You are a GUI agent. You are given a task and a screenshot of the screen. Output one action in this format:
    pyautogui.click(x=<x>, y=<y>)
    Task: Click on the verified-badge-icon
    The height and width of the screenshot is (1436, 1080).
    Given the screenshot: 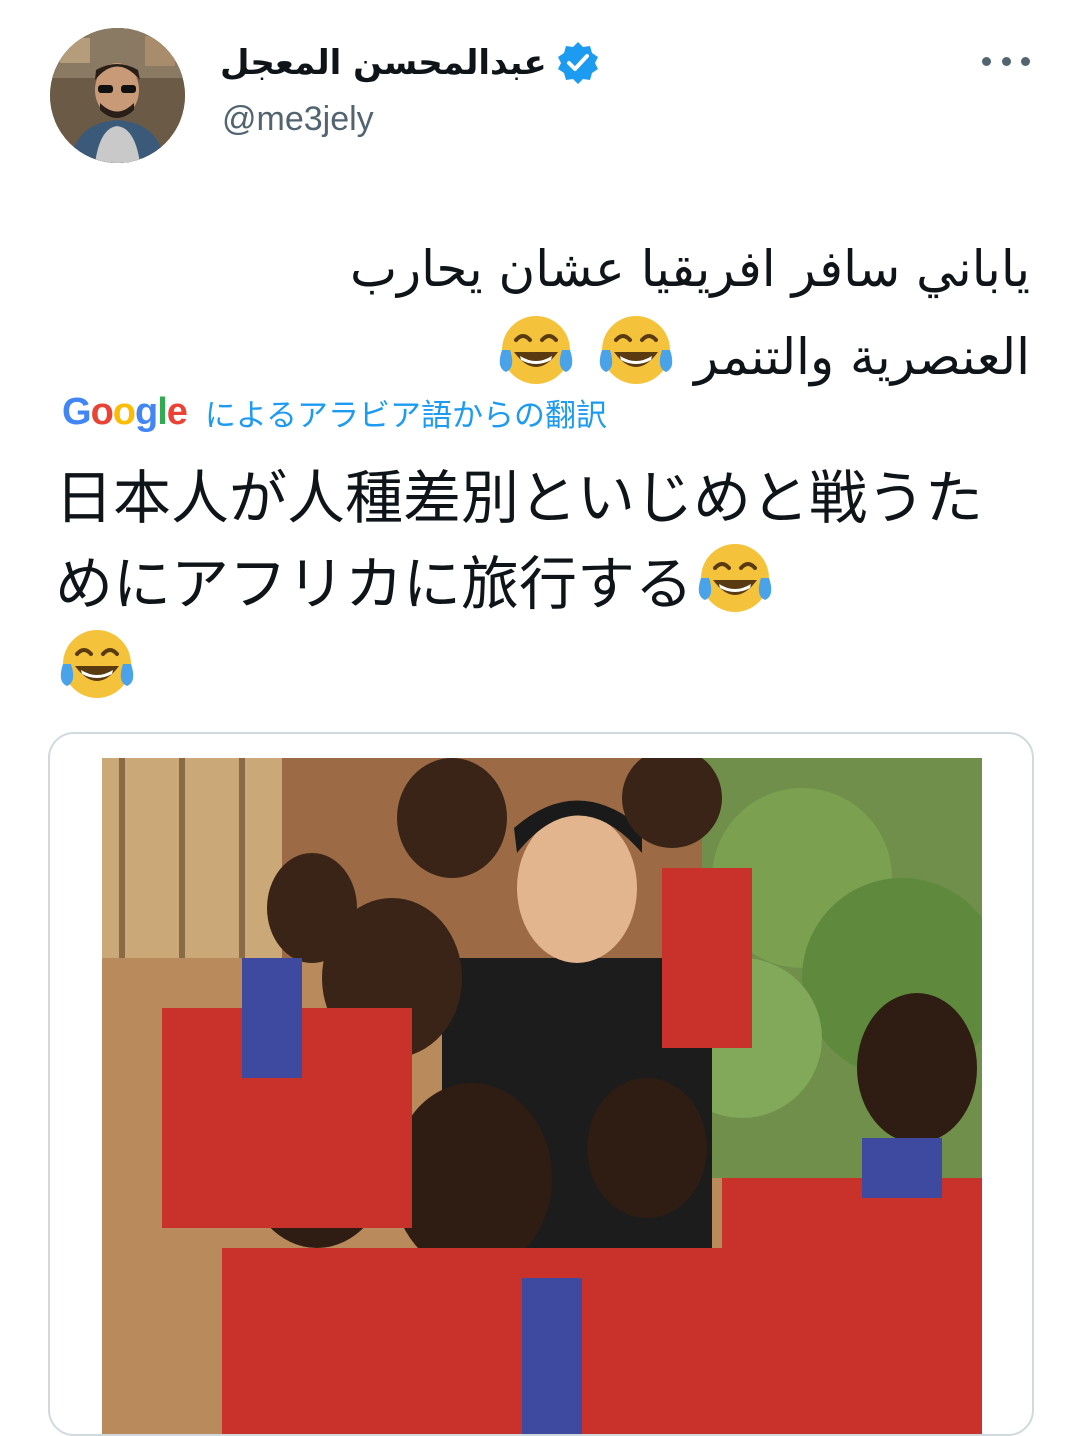 What is the action you would take?
    pyautogui.click(x=578, y=63)
    